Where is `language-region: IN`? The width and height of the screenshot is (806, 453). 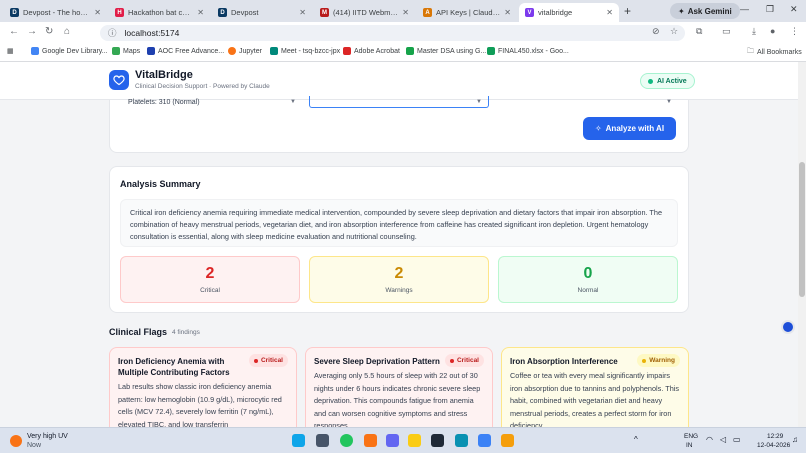 language-region: IN is located at coordinates (689, 445).